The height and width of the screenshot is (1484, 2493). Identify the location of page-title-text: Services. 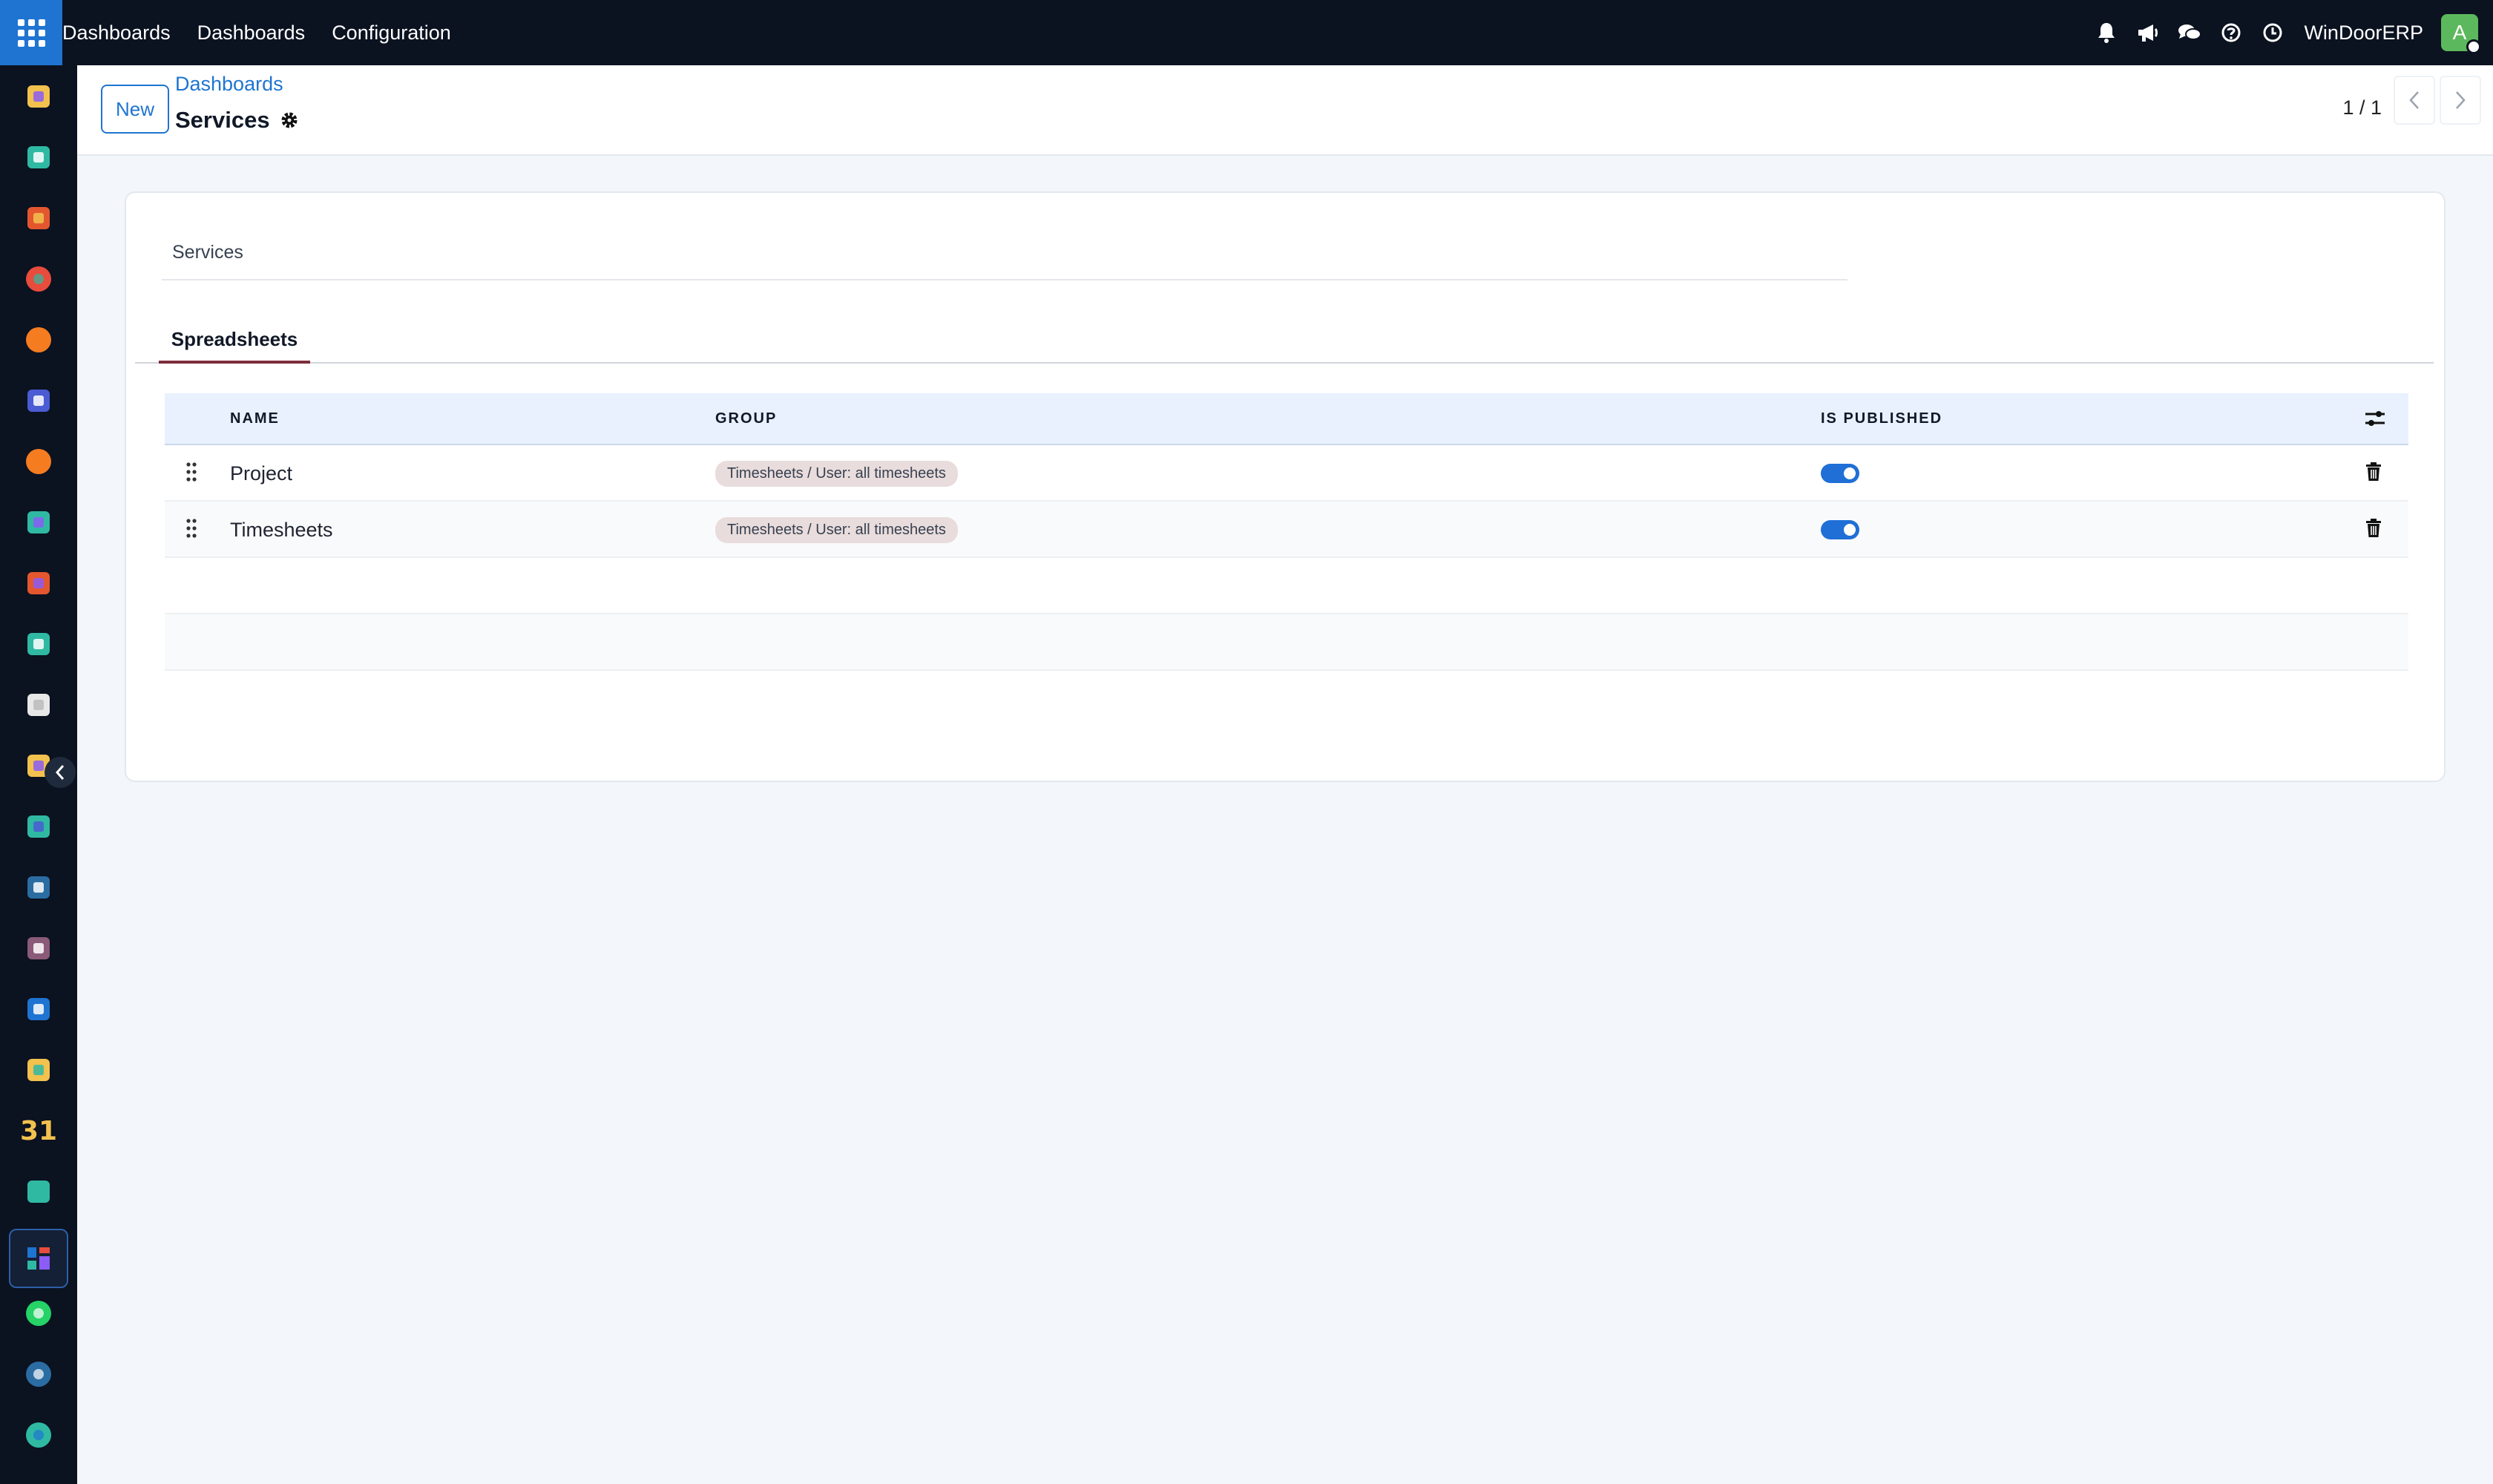
(222, 120).